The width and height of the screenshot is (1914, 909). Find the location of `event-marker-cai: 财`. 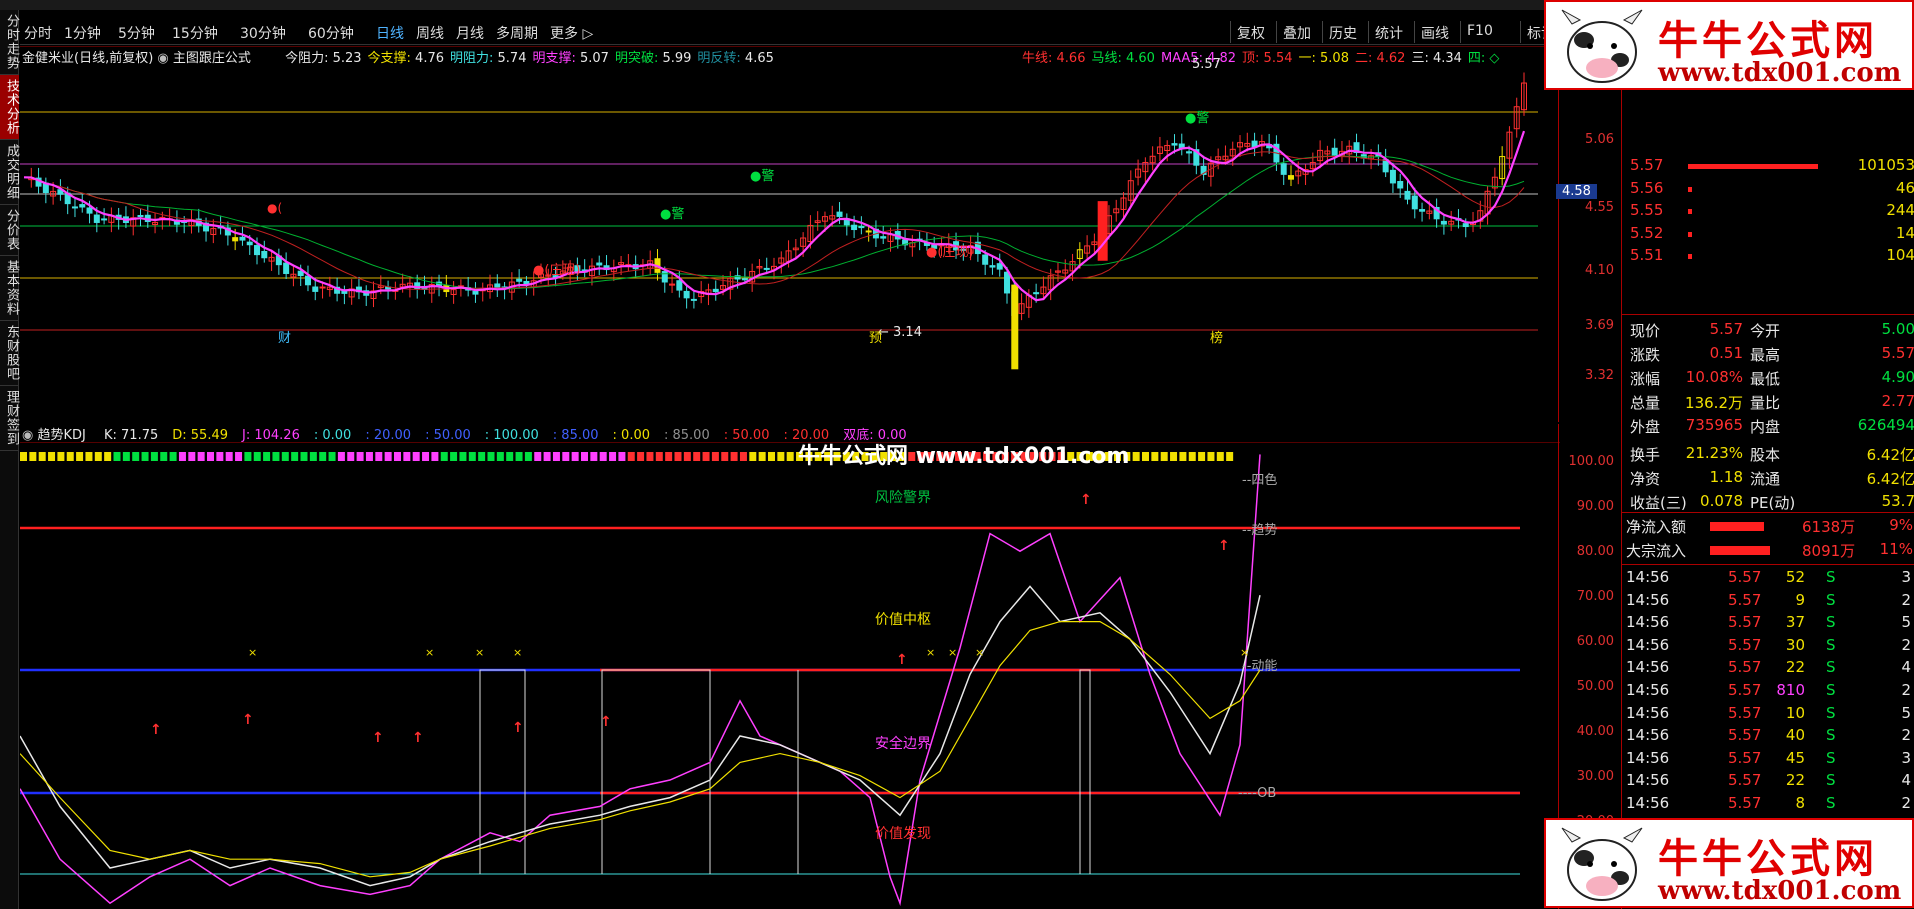

event-marker-cai: 财 is located at coordinates (284, 338).